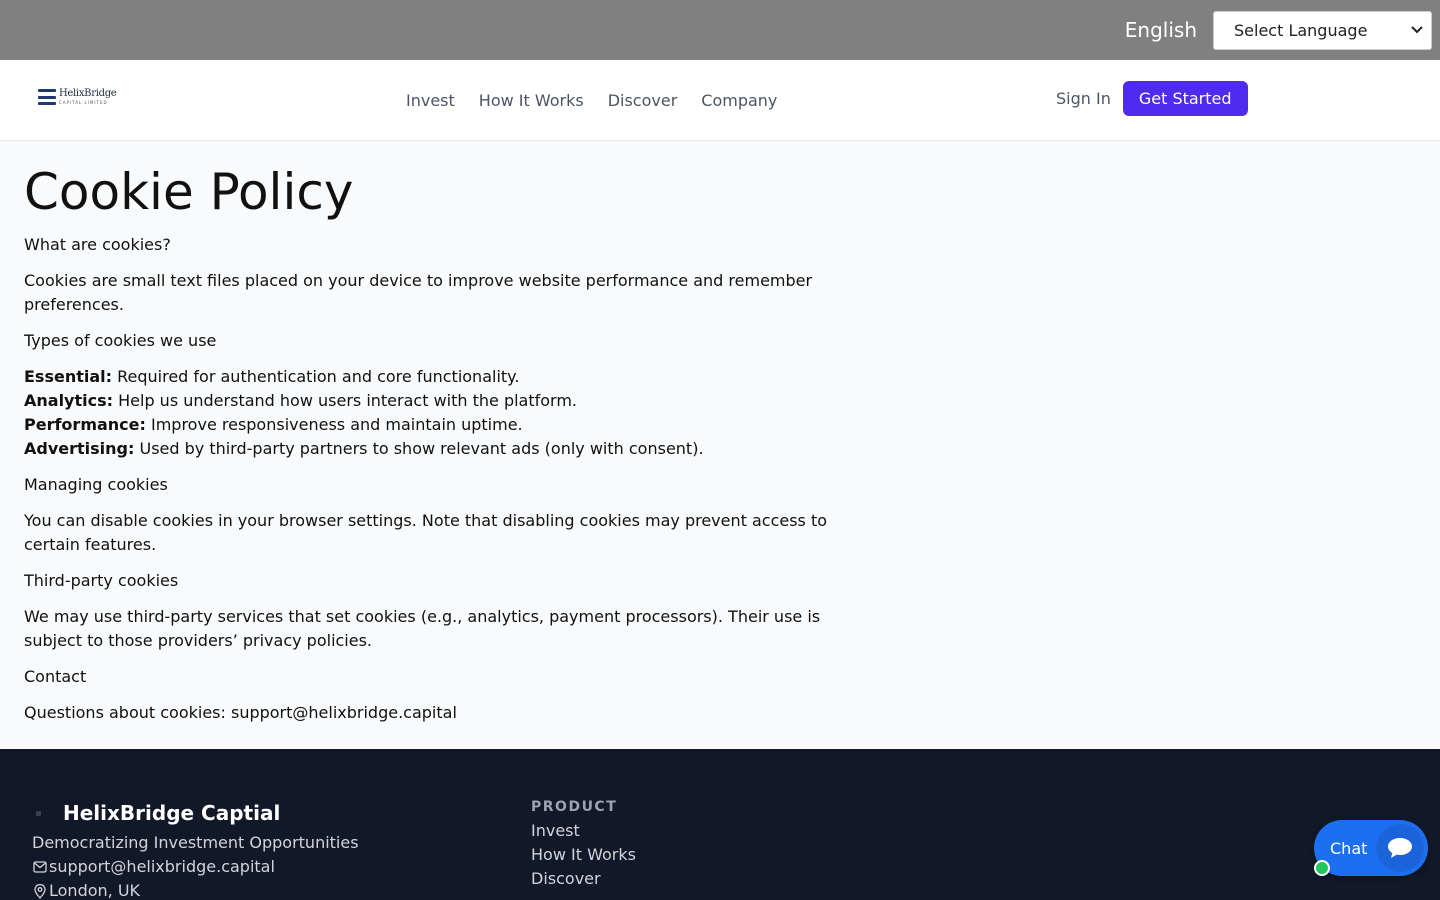 This screenshot has height=900, width=1440. Describe the element at coordinates (1400, 848) in the screenshot. I see `chat-bubble-icon` at that location.